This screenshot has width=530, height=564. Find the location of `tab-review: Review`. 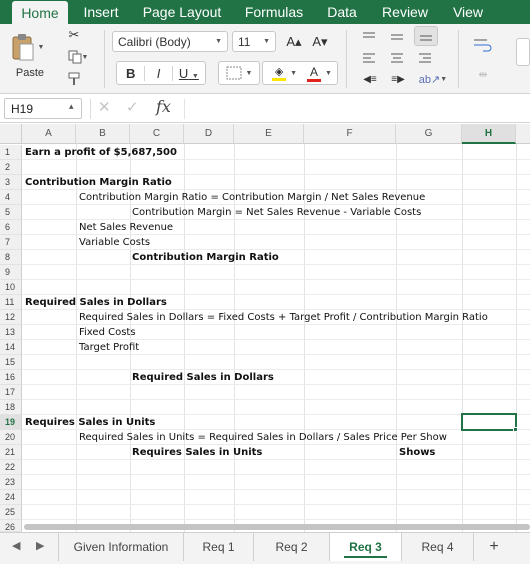

tab-review: Review is located at coordinates (405, 12).